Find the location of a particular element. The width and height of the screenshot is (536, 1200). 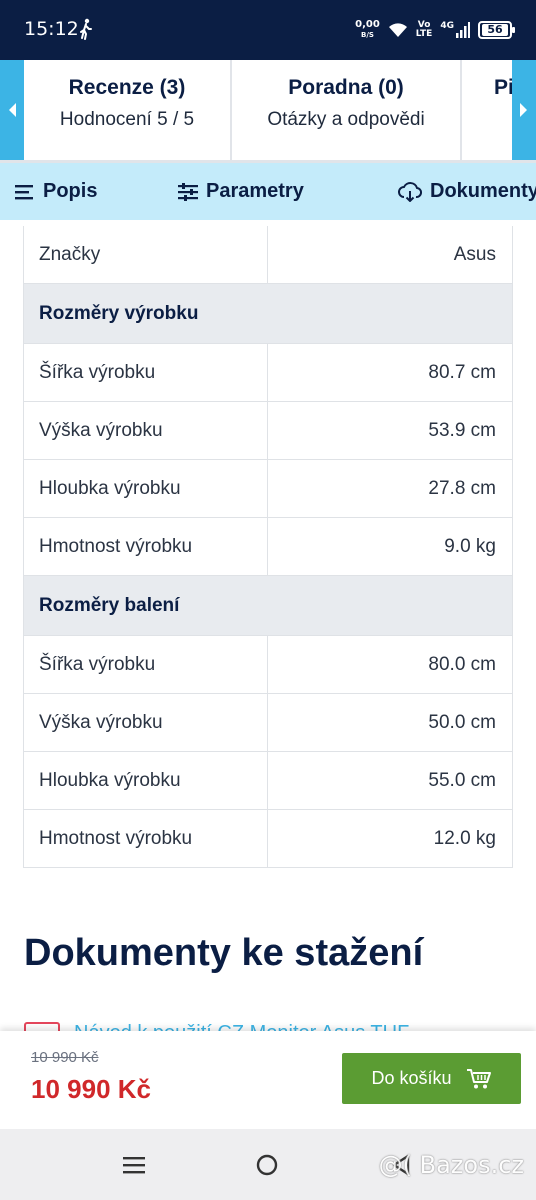

cart-icon is located at coordinates (478, 1078).